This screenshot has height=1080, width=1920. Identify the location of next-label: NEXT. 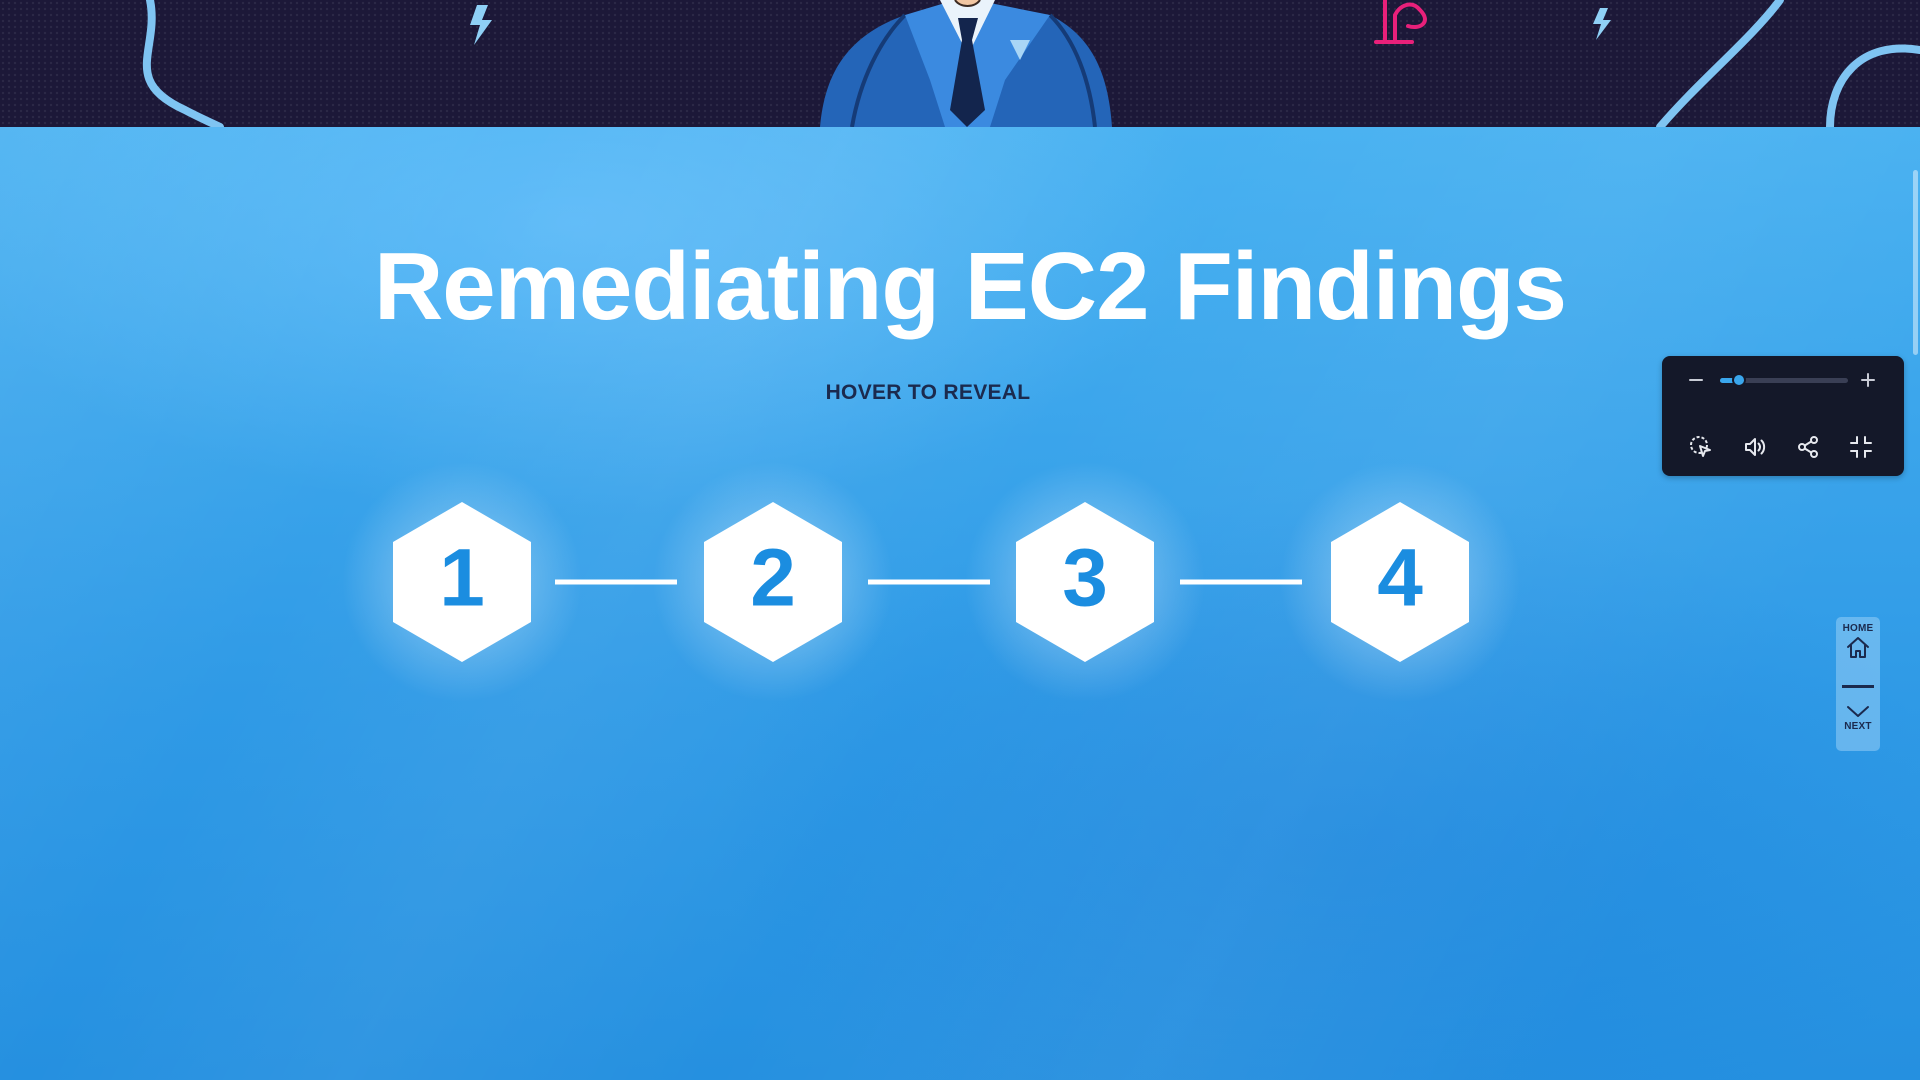
(1858, 726).